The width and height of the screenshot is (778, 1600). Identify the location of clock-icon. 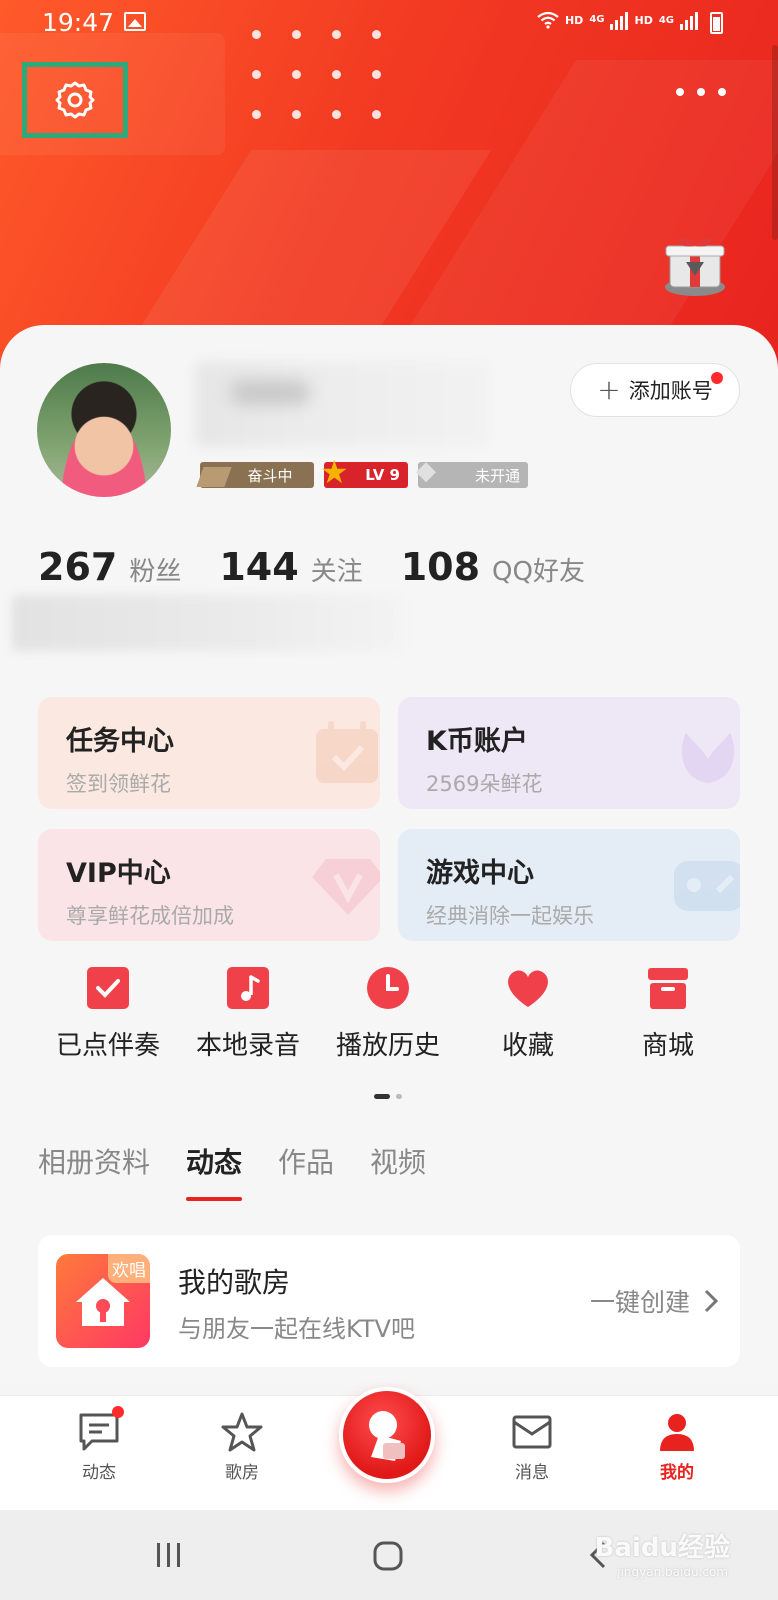
(388, 988).